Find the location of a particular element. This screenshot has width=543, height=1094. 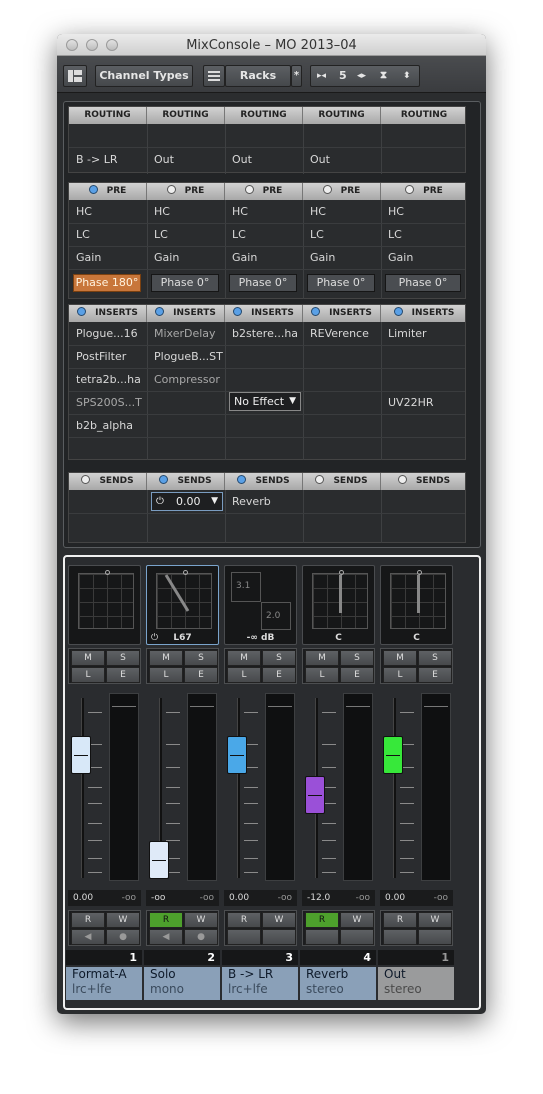

panner-display is located at coordinates (104, 605).